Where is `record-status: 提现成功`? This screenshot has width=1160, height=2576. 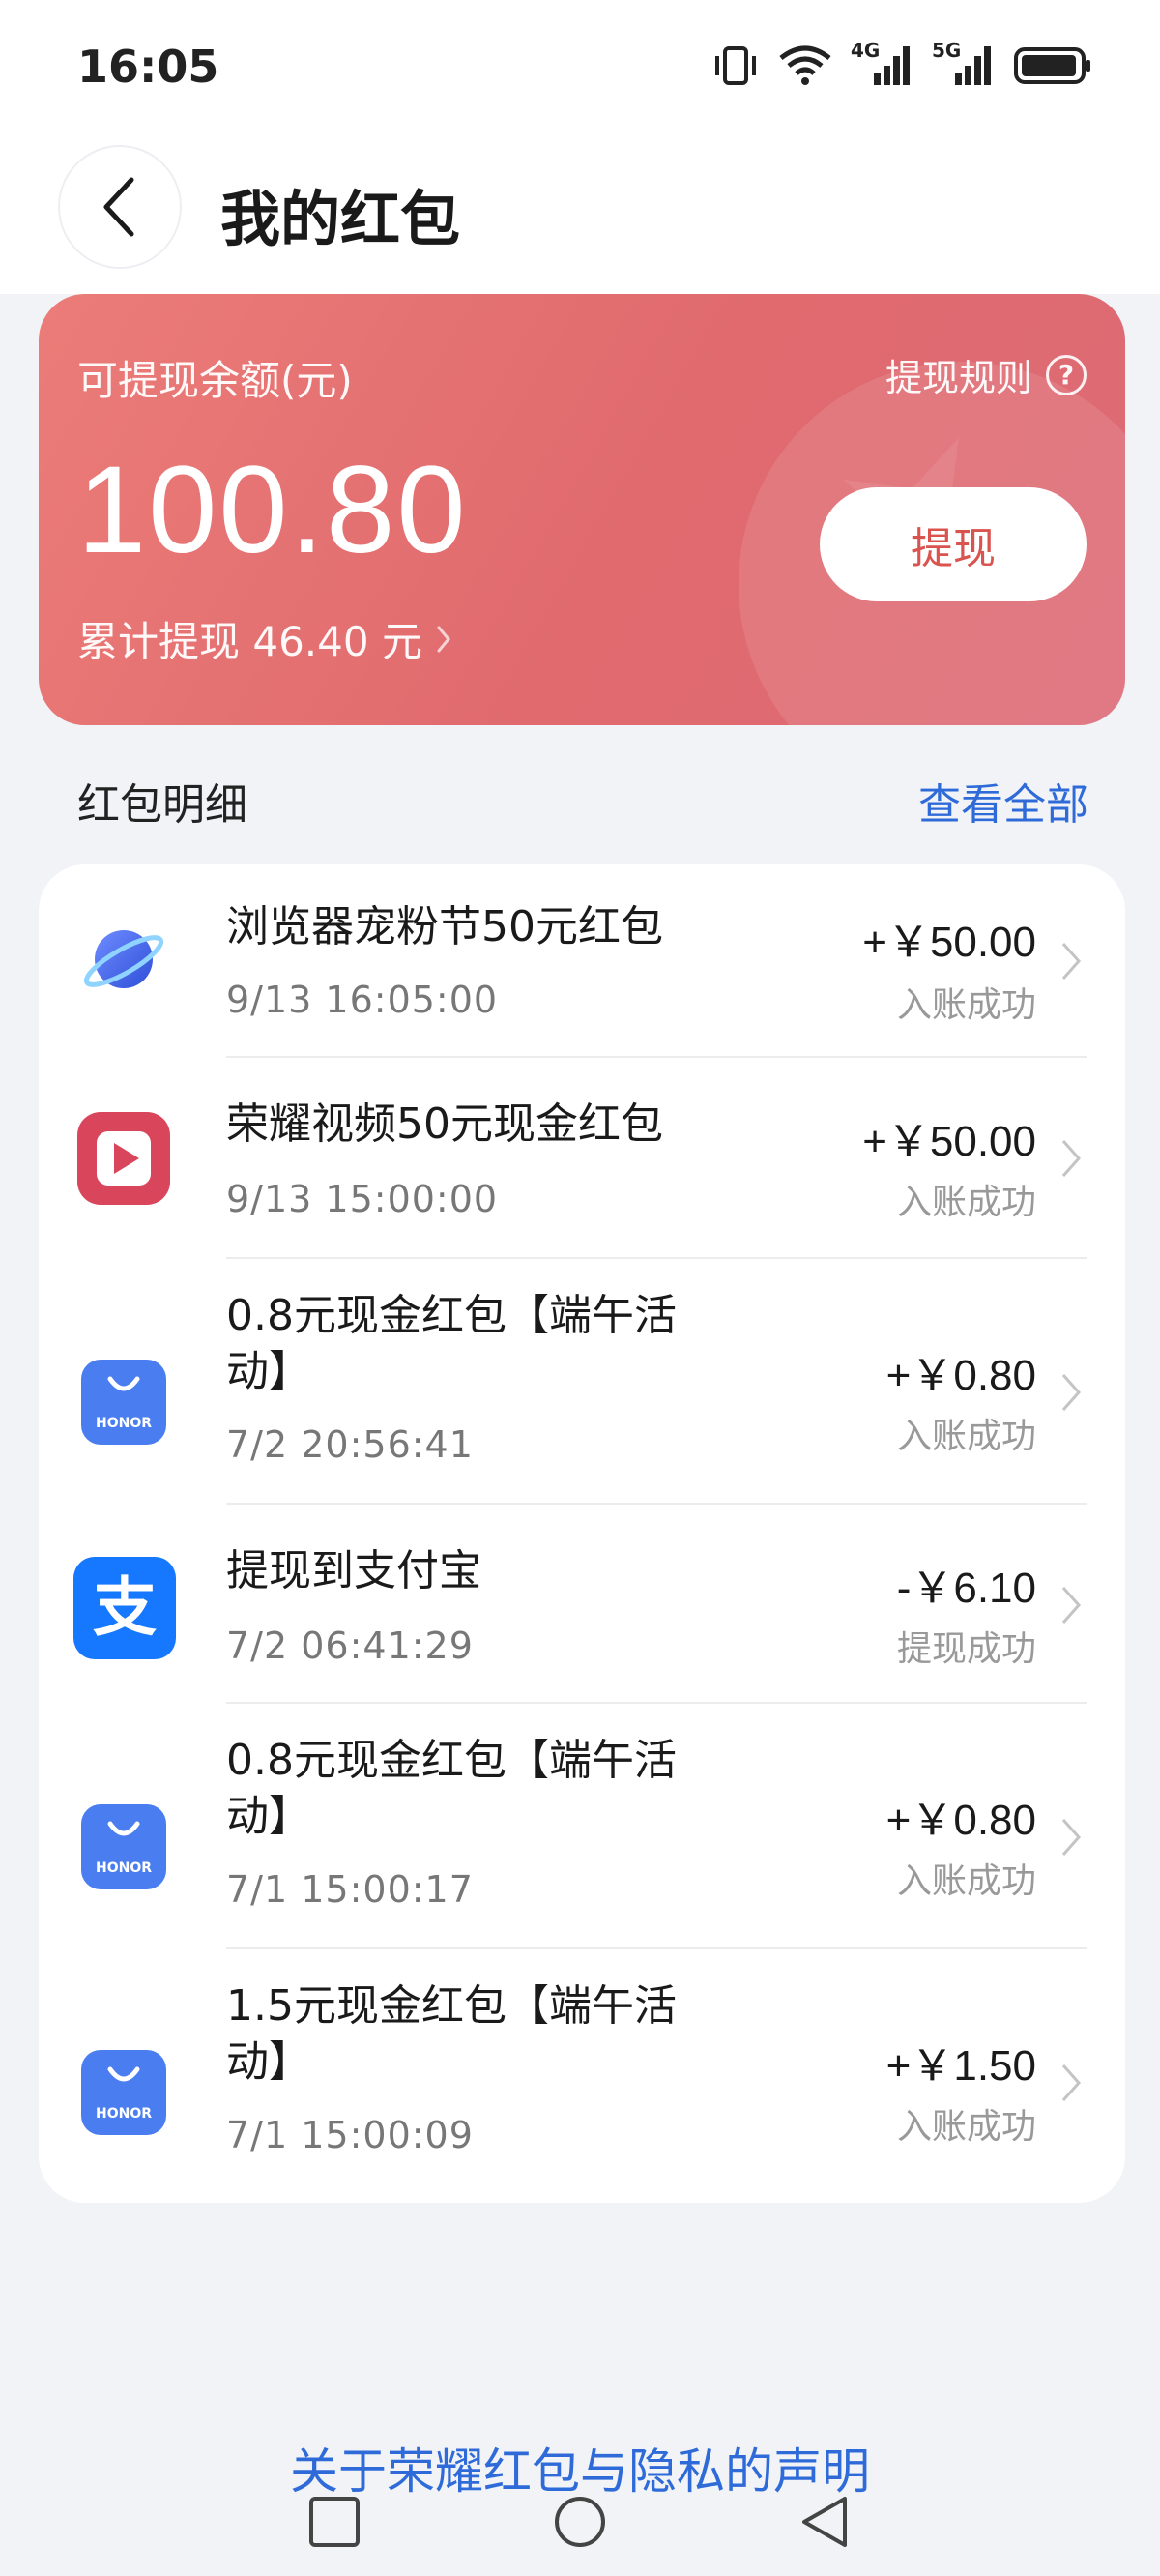
record-status: 提现成功 is located at coordinates (966, 1649).